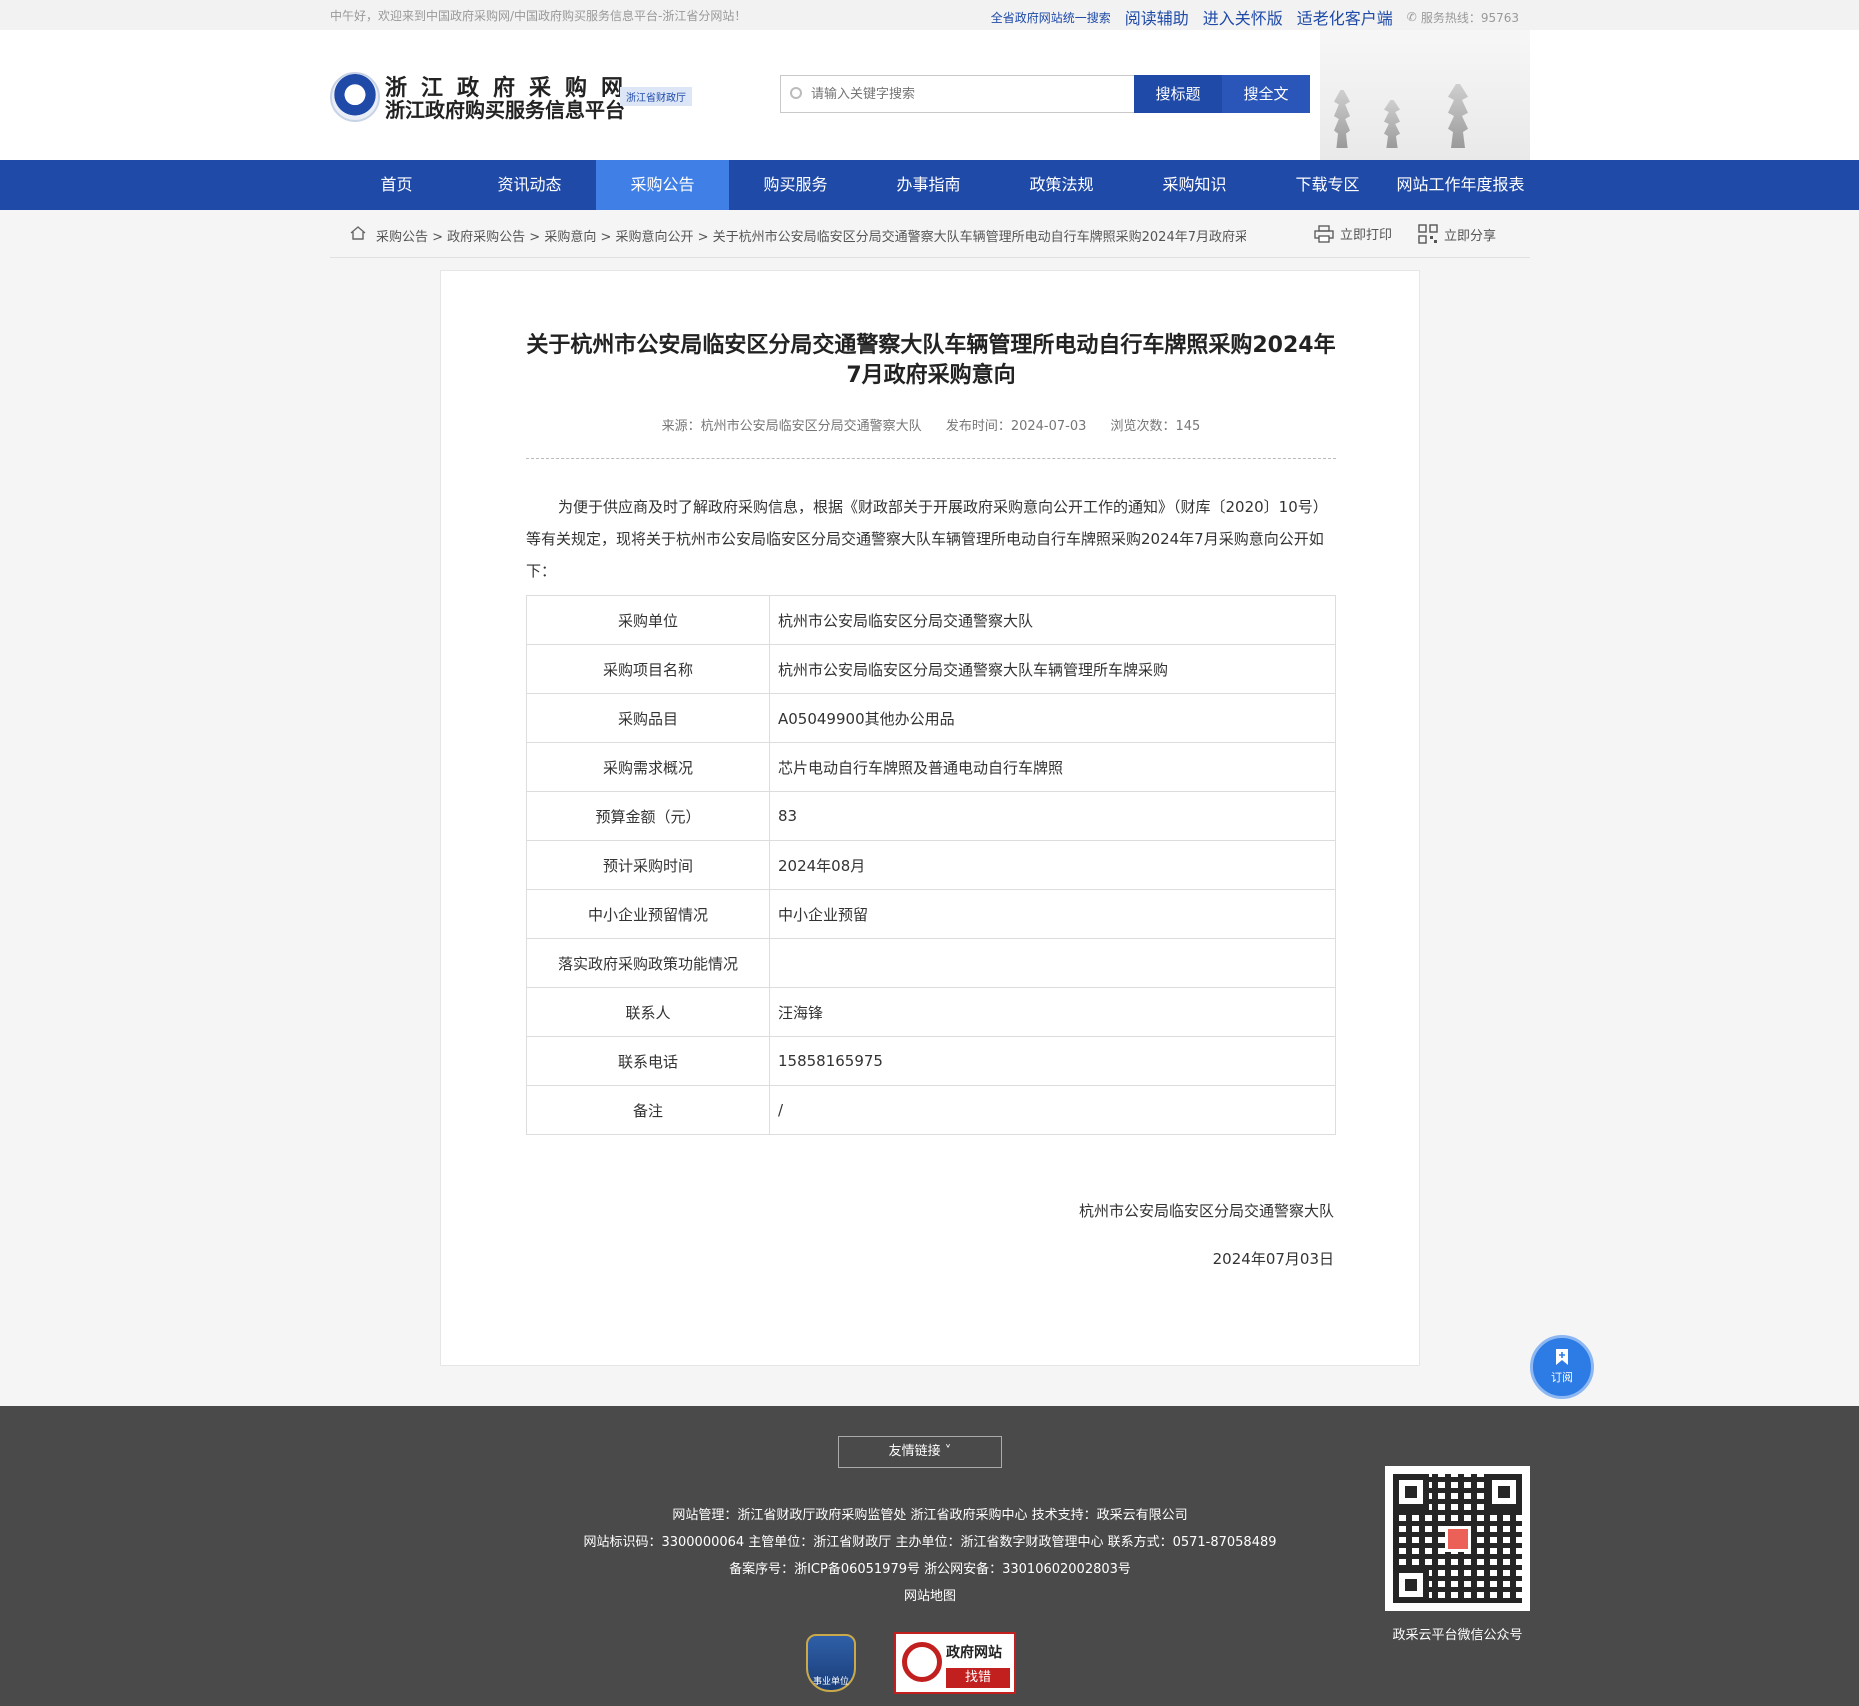 Image resolution: width=1859 pixels, height=1706 pixels. I want to click on search-title-button: 搜标题, so click(1178, 94).